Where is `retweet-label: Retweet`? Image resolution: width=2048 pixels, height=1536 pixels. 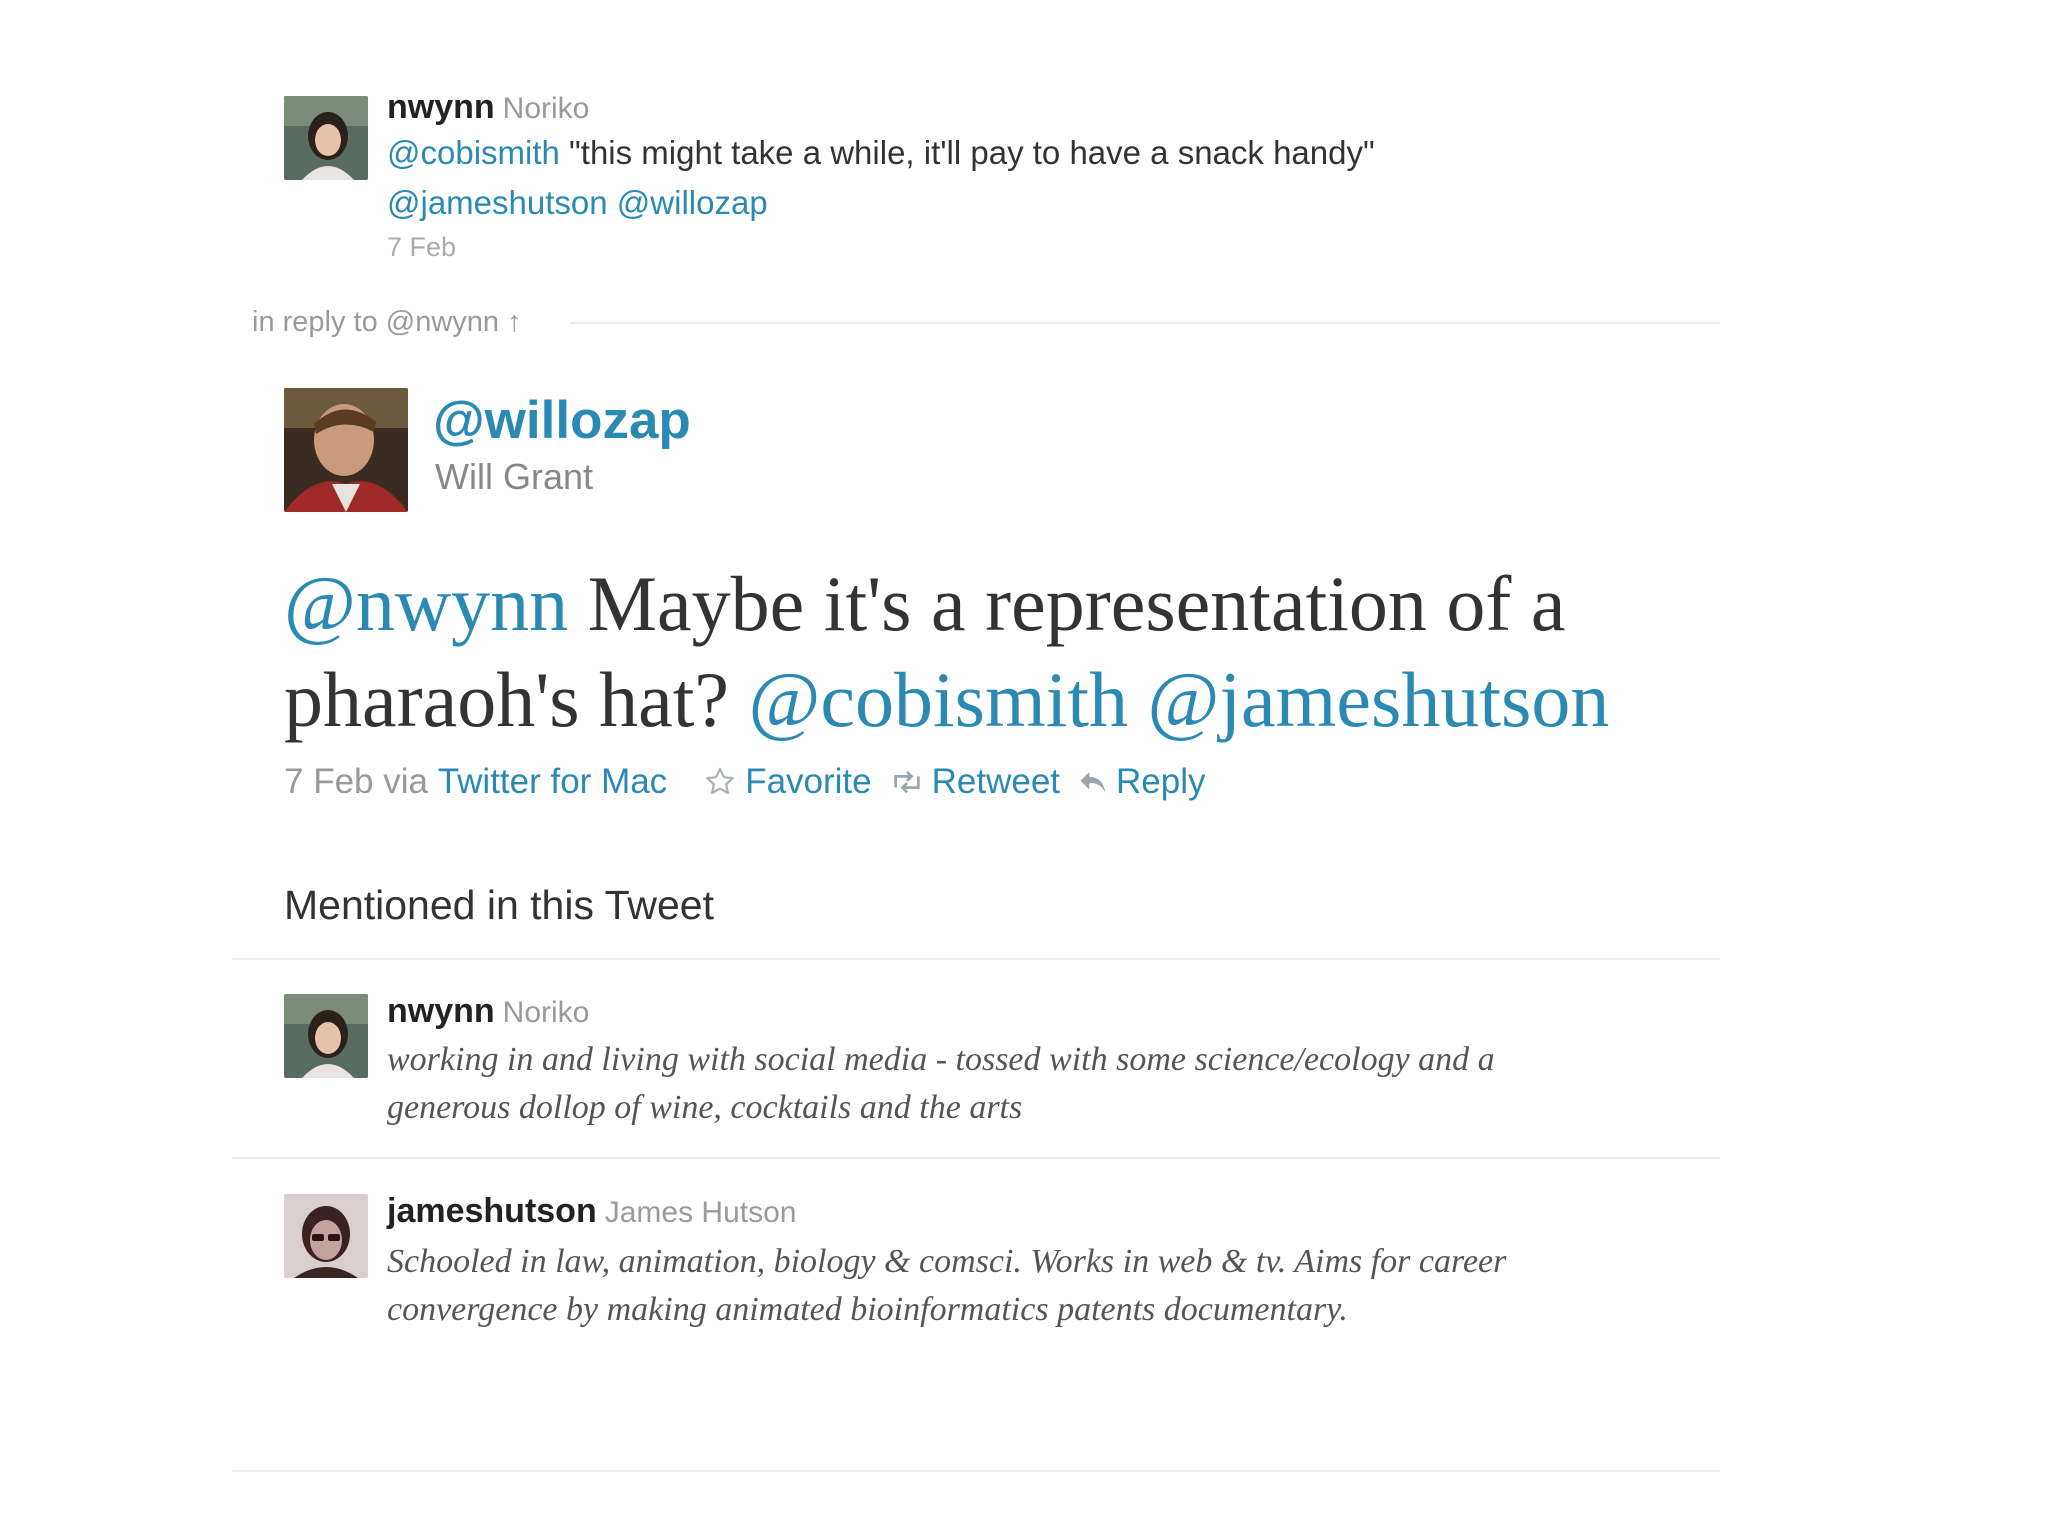
retweet-label: Retweet is located at coordinates (996, 781).